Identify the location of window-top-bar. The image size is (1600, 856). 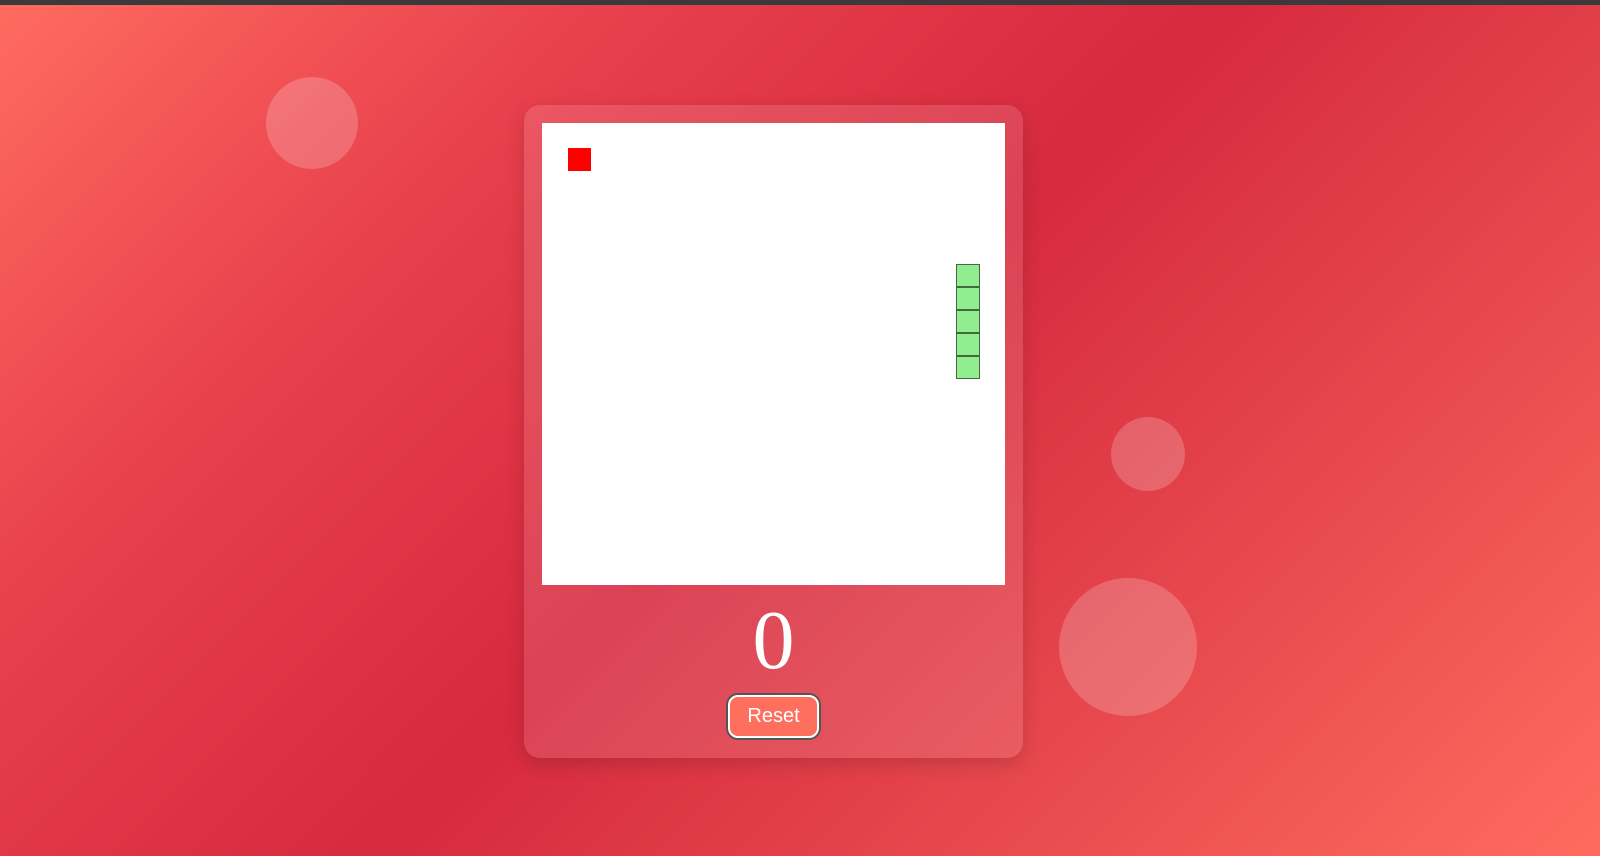
(800, 2).